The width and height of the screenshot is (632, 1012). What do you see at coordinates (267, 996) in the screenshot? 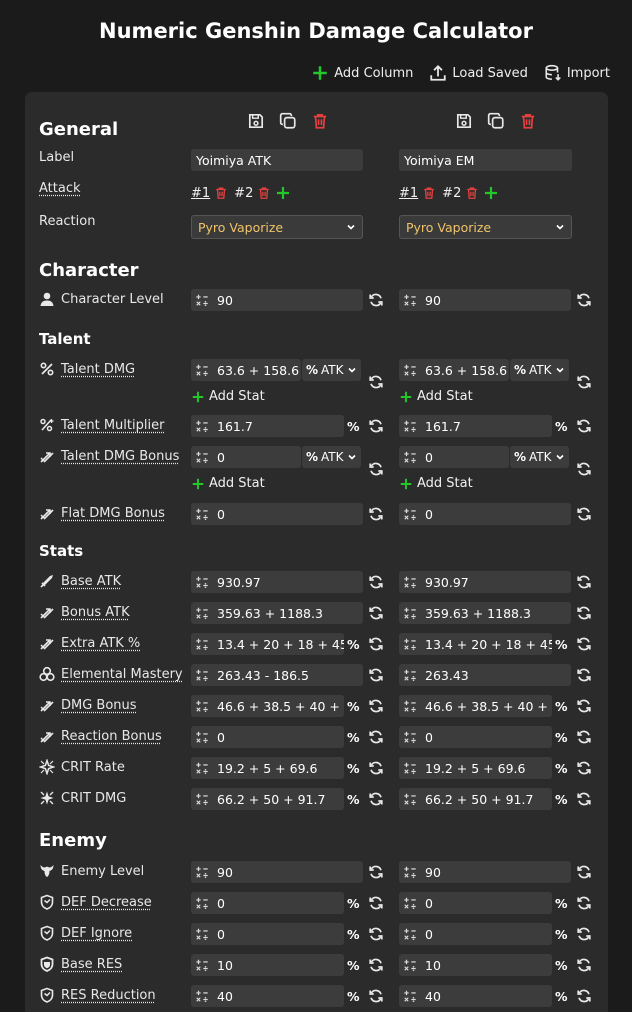
I see `column-1-res-reduction-input: 40` at bounding box center [267, 996].